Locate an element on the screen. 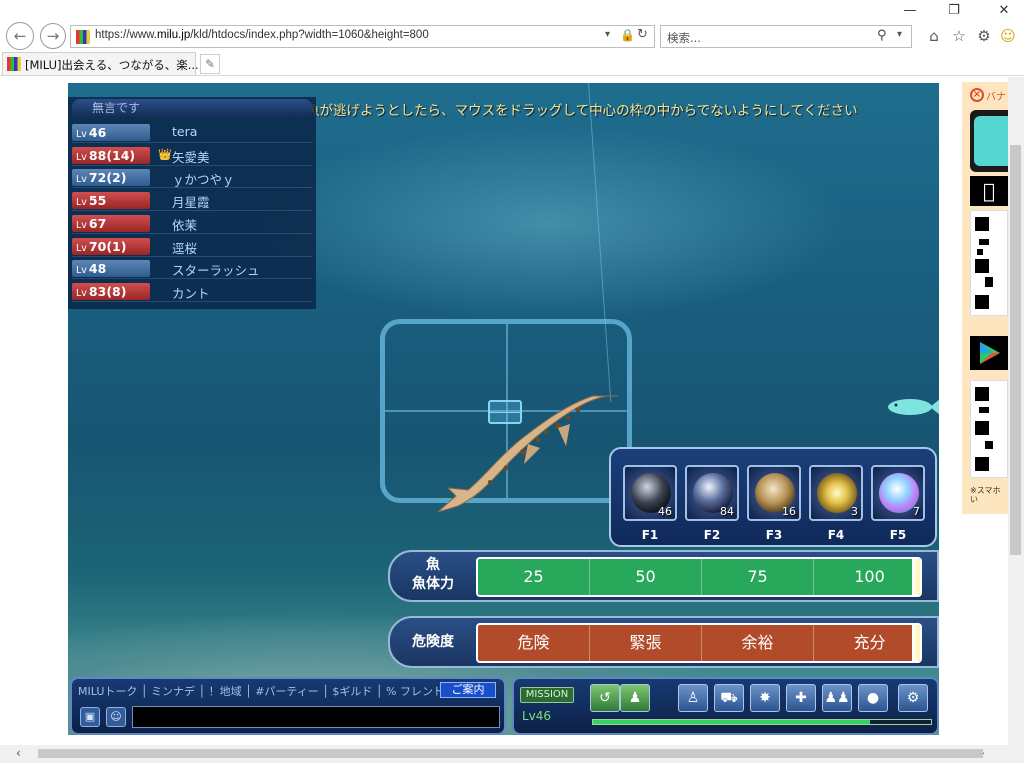 The image size is (1024, 763). player-level-badge: Lv 48 is located at coordinates (111, 269).